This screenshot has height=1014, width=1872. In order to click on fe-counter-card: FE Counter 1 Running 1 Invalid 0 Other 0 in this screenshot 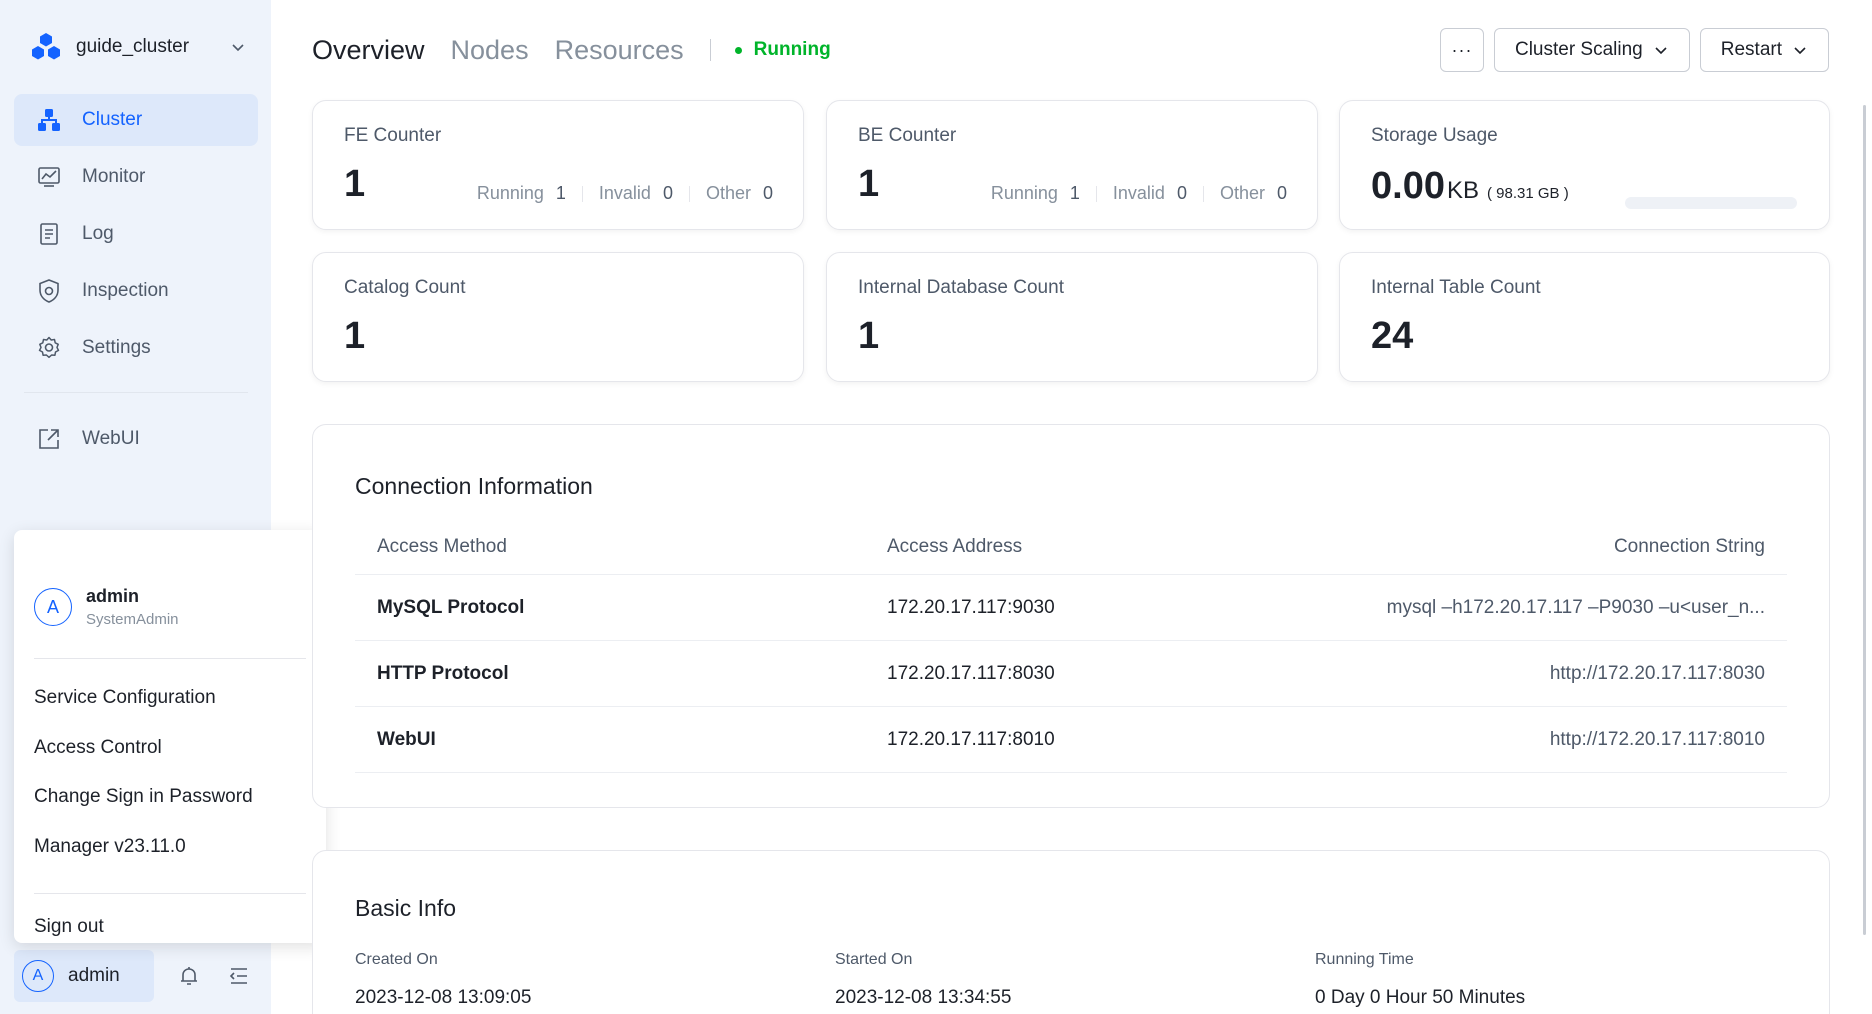, I will do `click(558, 165)`.